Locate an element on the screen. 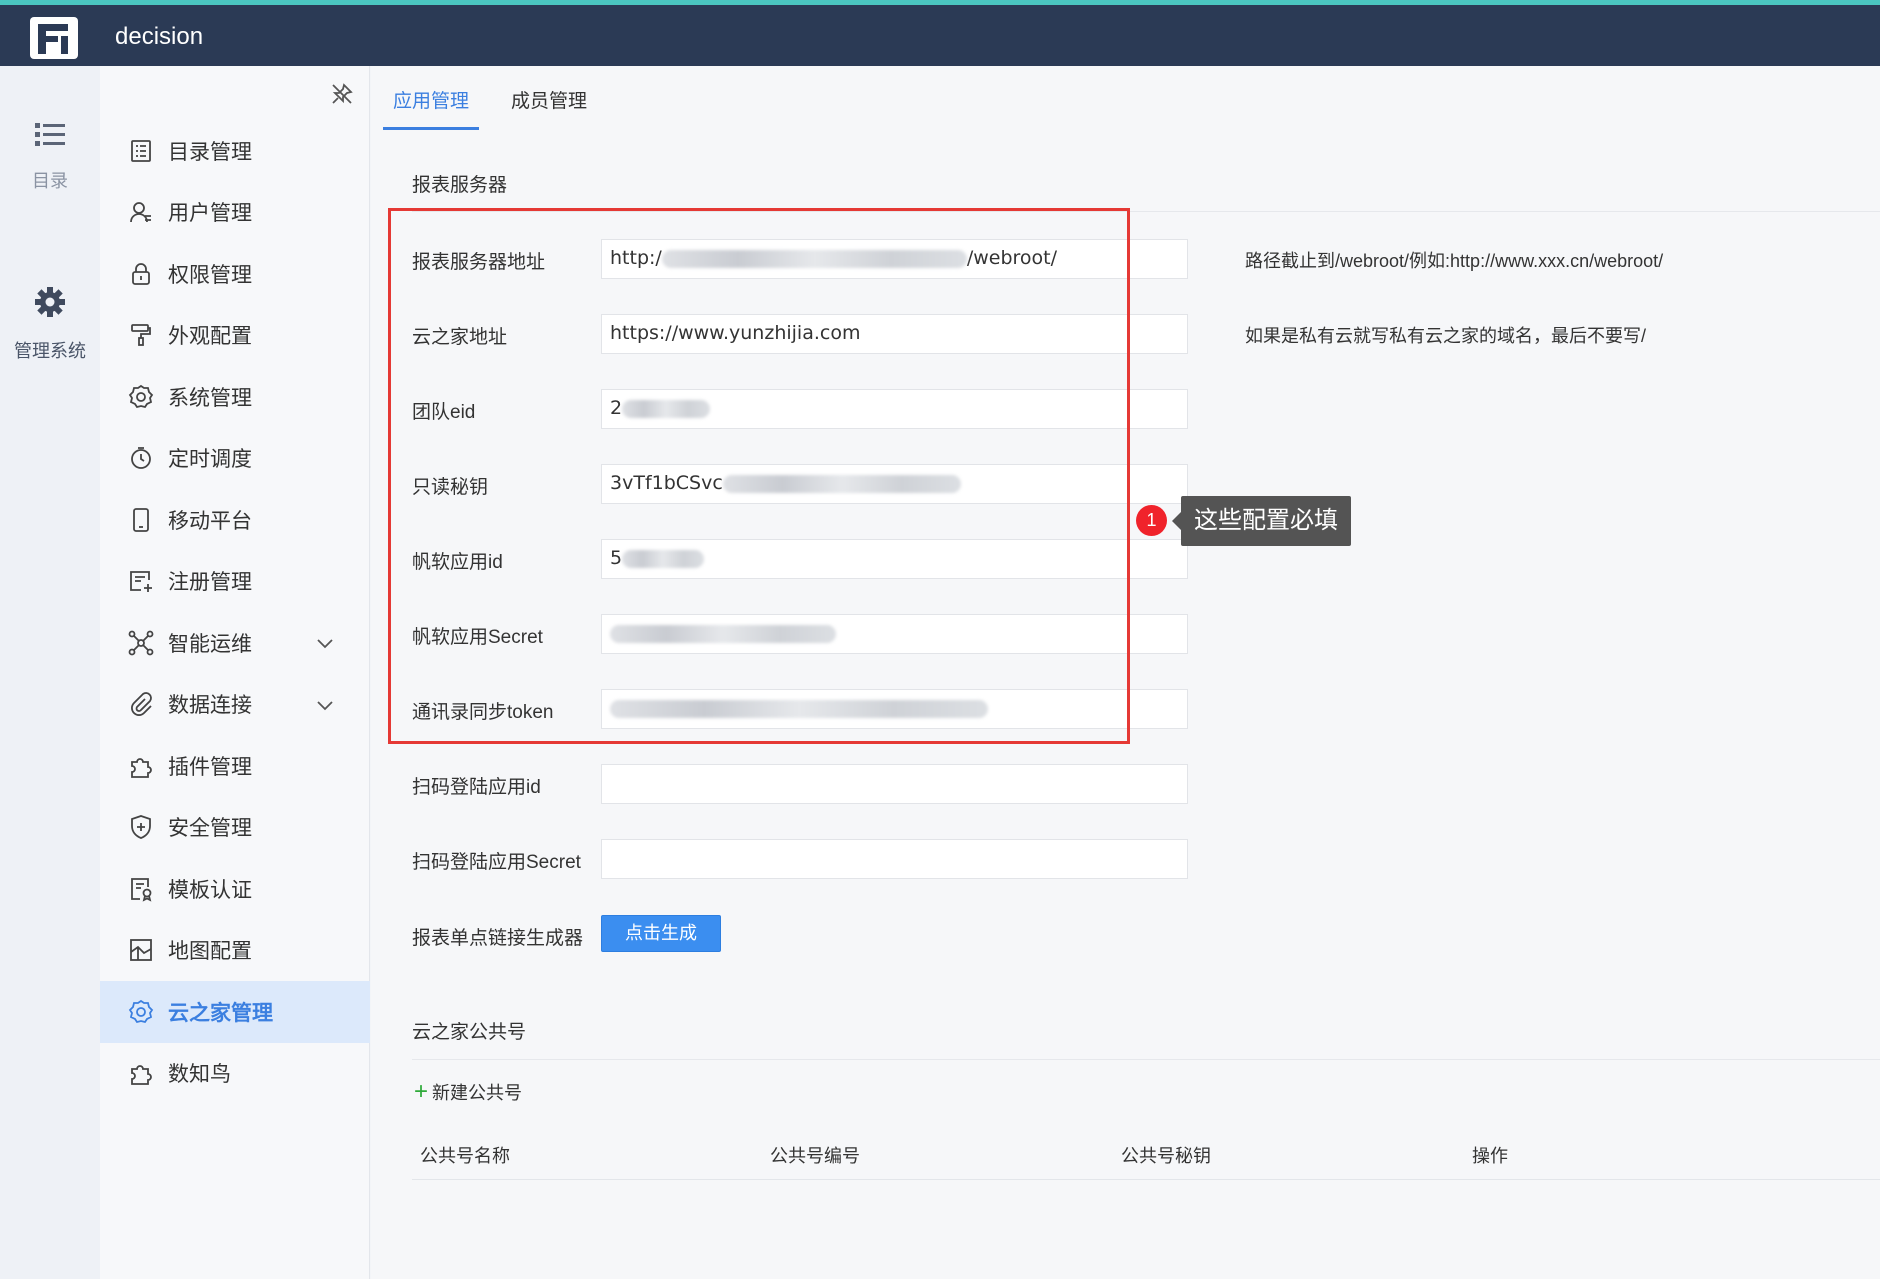 Image resolution: width=1880 pixels, height=1279 pixels. sidebar-item-label: 模板认证 is located at coordinates (210, 890).